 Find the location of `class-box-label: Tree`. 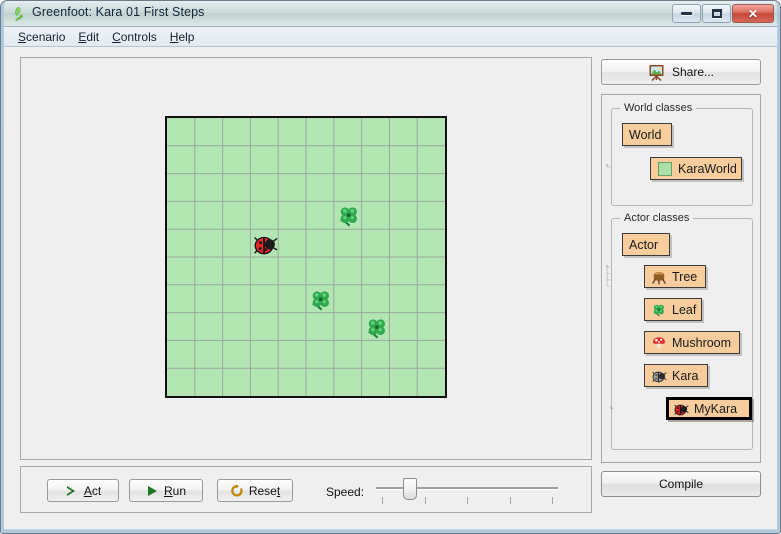

class-box-label: Tree is located at coordinates (685, 276).